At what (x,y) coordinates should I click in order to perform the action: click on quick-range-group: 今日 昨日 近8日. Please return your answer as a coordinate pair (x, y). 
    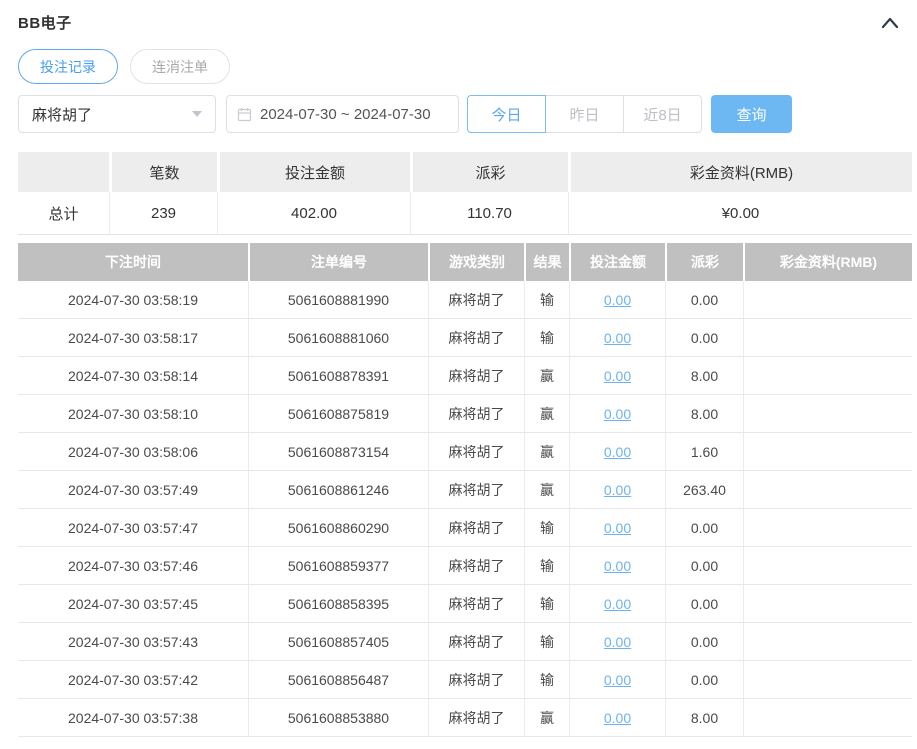
    Looking at the image, I should click on (584, 114).